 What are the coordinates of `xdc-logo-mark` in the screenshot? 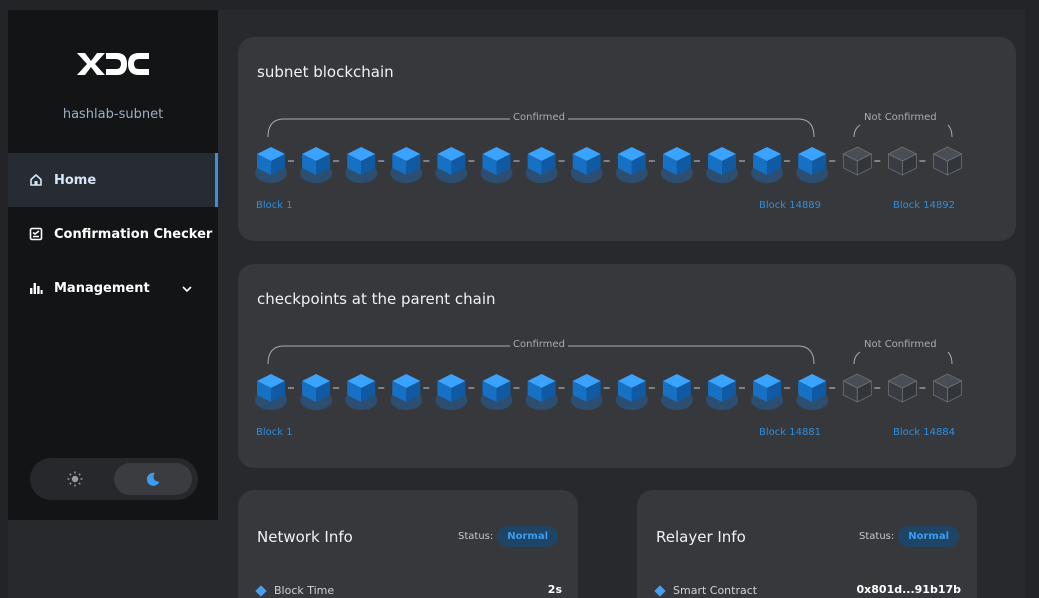 It's located at (113, 64).